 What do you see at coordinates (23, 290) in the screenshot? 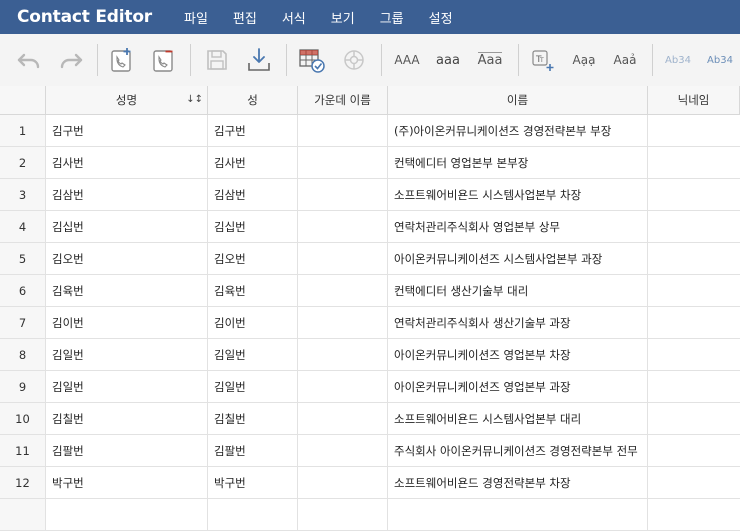
I see `row-number: 6` at bounding box center [23, 290].